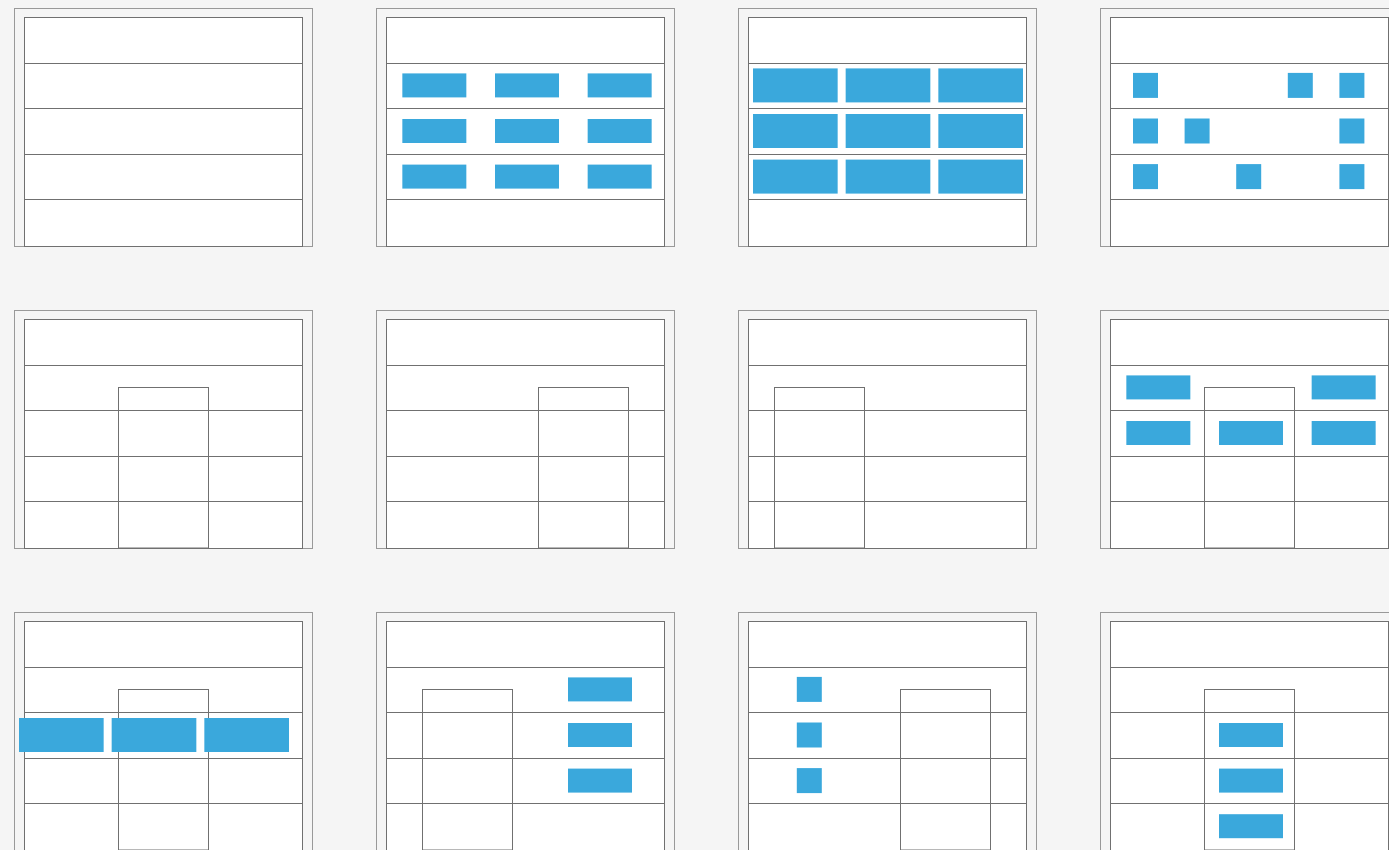  Describe the element at coordinates (525, 731) in the screenshot. I see `door-diagram-window-left-blocks-right` at that location.